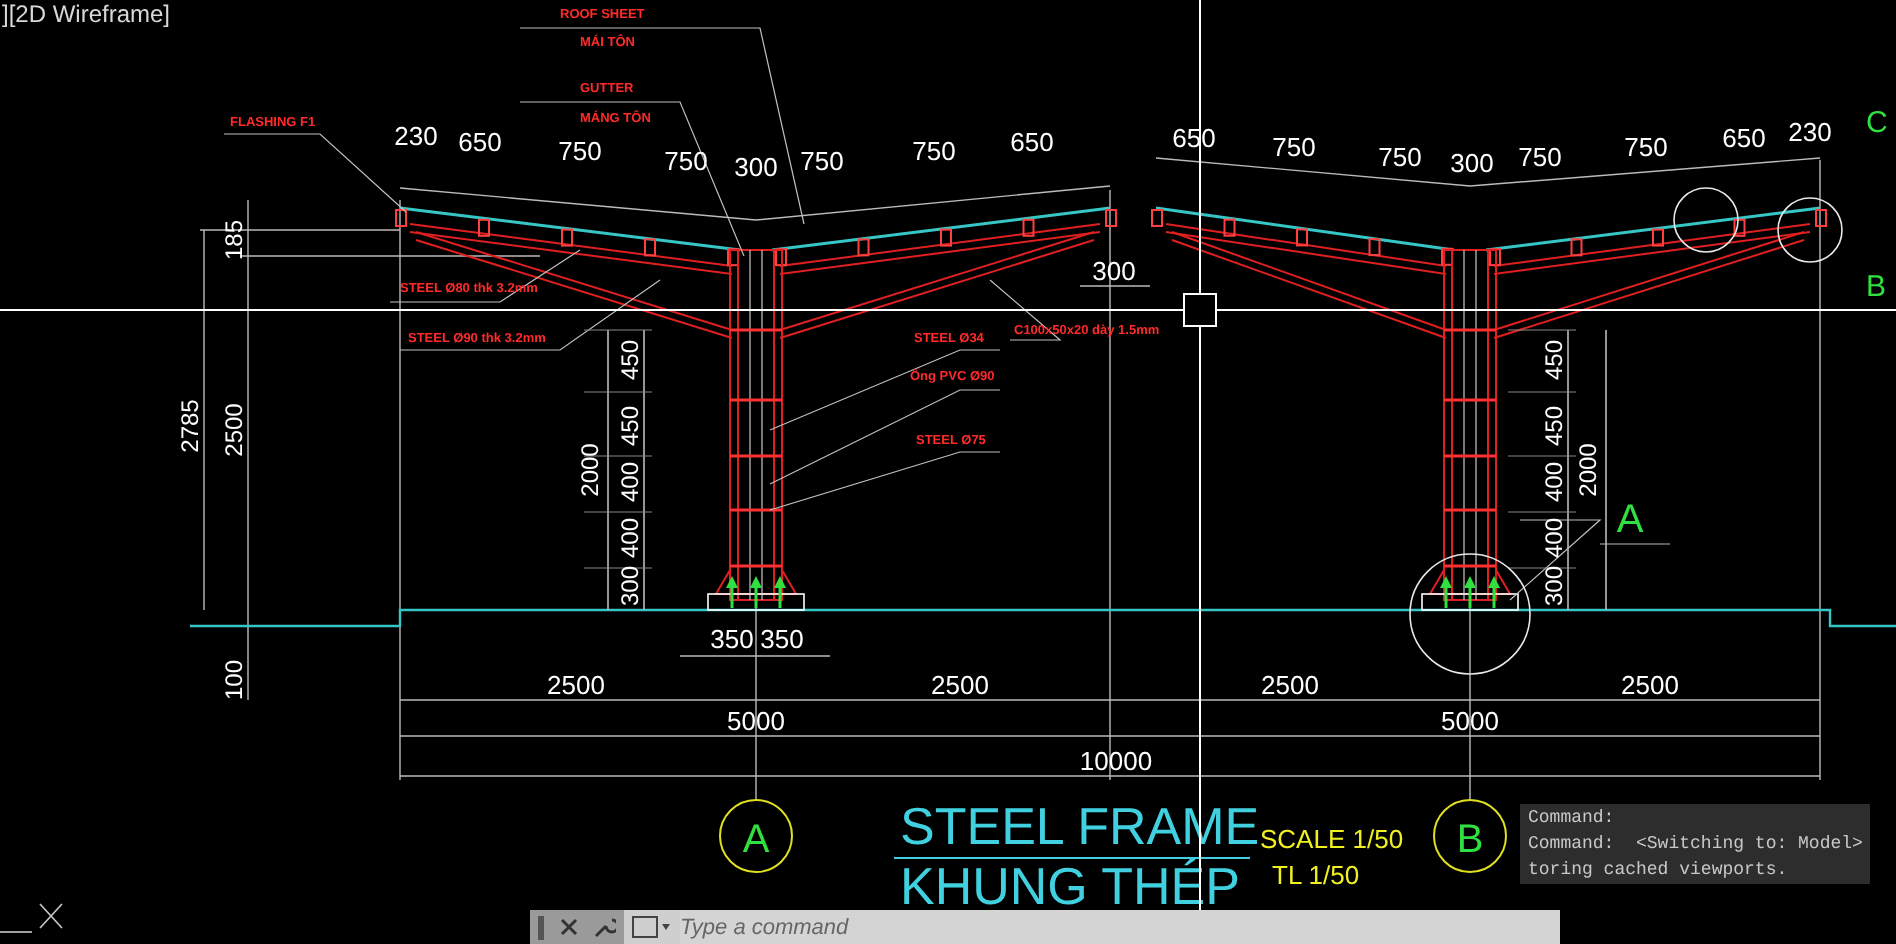 The image size is (1896, 944). What do you see at coordinates (1659, 870) in the screenshot?
I see `command-history-line: toring cached viewports.` at bounding box center [1659, 870].